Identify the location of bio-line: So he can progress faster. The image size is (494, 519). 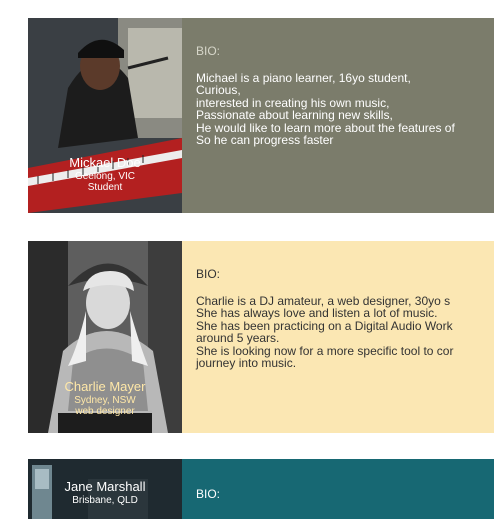
(265, 140).